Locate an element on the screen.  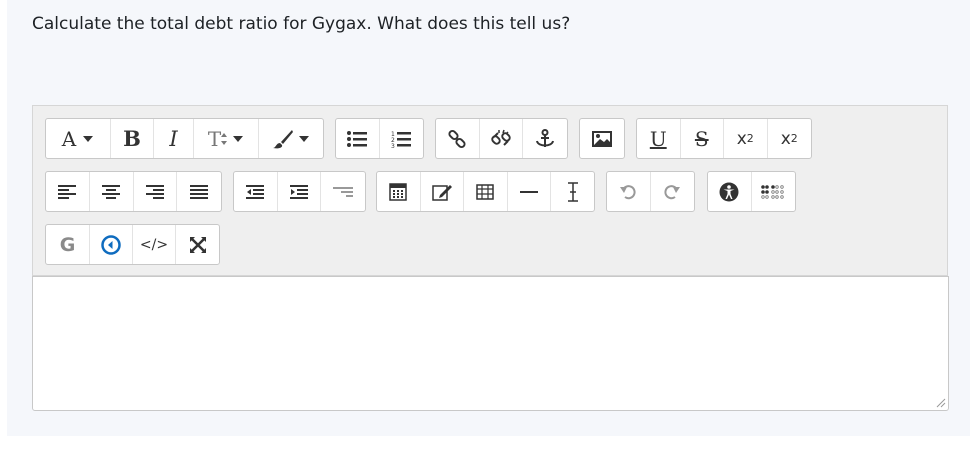
alignment-group is located at coordinates (133, 191).